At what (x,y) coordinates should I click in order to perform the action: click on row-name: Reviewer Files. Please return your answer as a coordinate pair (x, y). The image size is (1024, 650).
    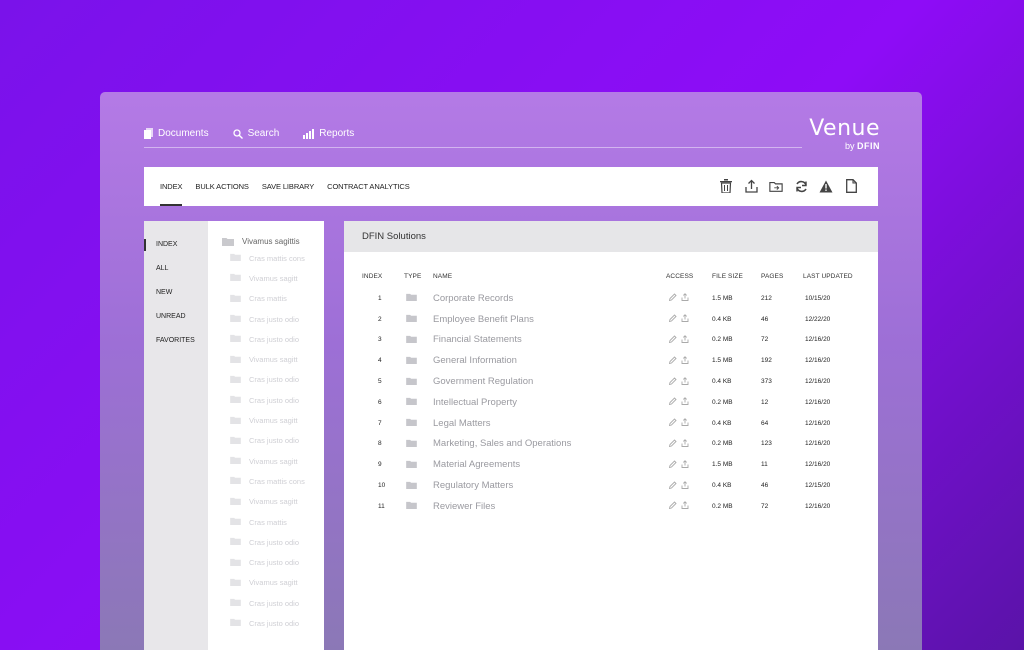
    Looking at the image, I should click on (464, 506).